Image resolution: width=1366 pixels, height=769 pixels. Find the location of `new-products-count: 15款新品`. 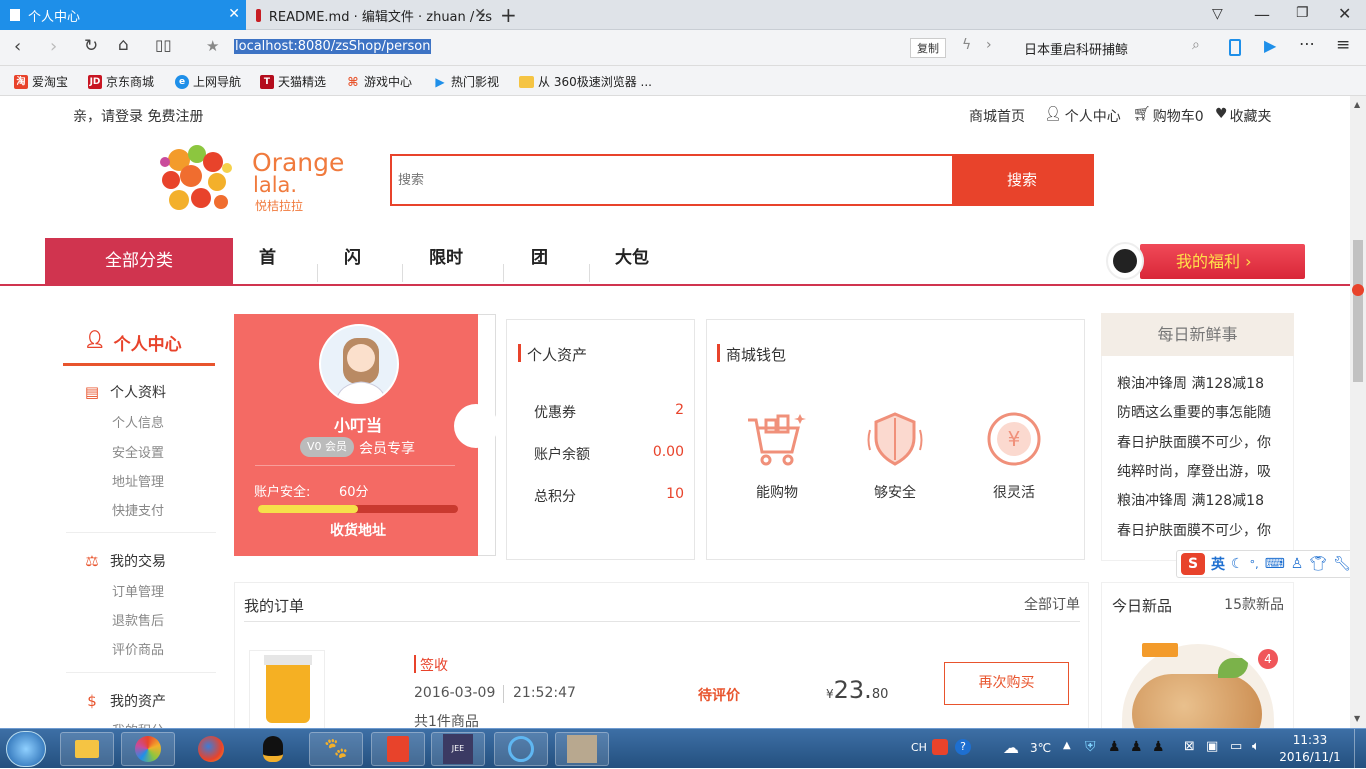

new-products-count: 15款新品 is located at coordinates (1247, 604).